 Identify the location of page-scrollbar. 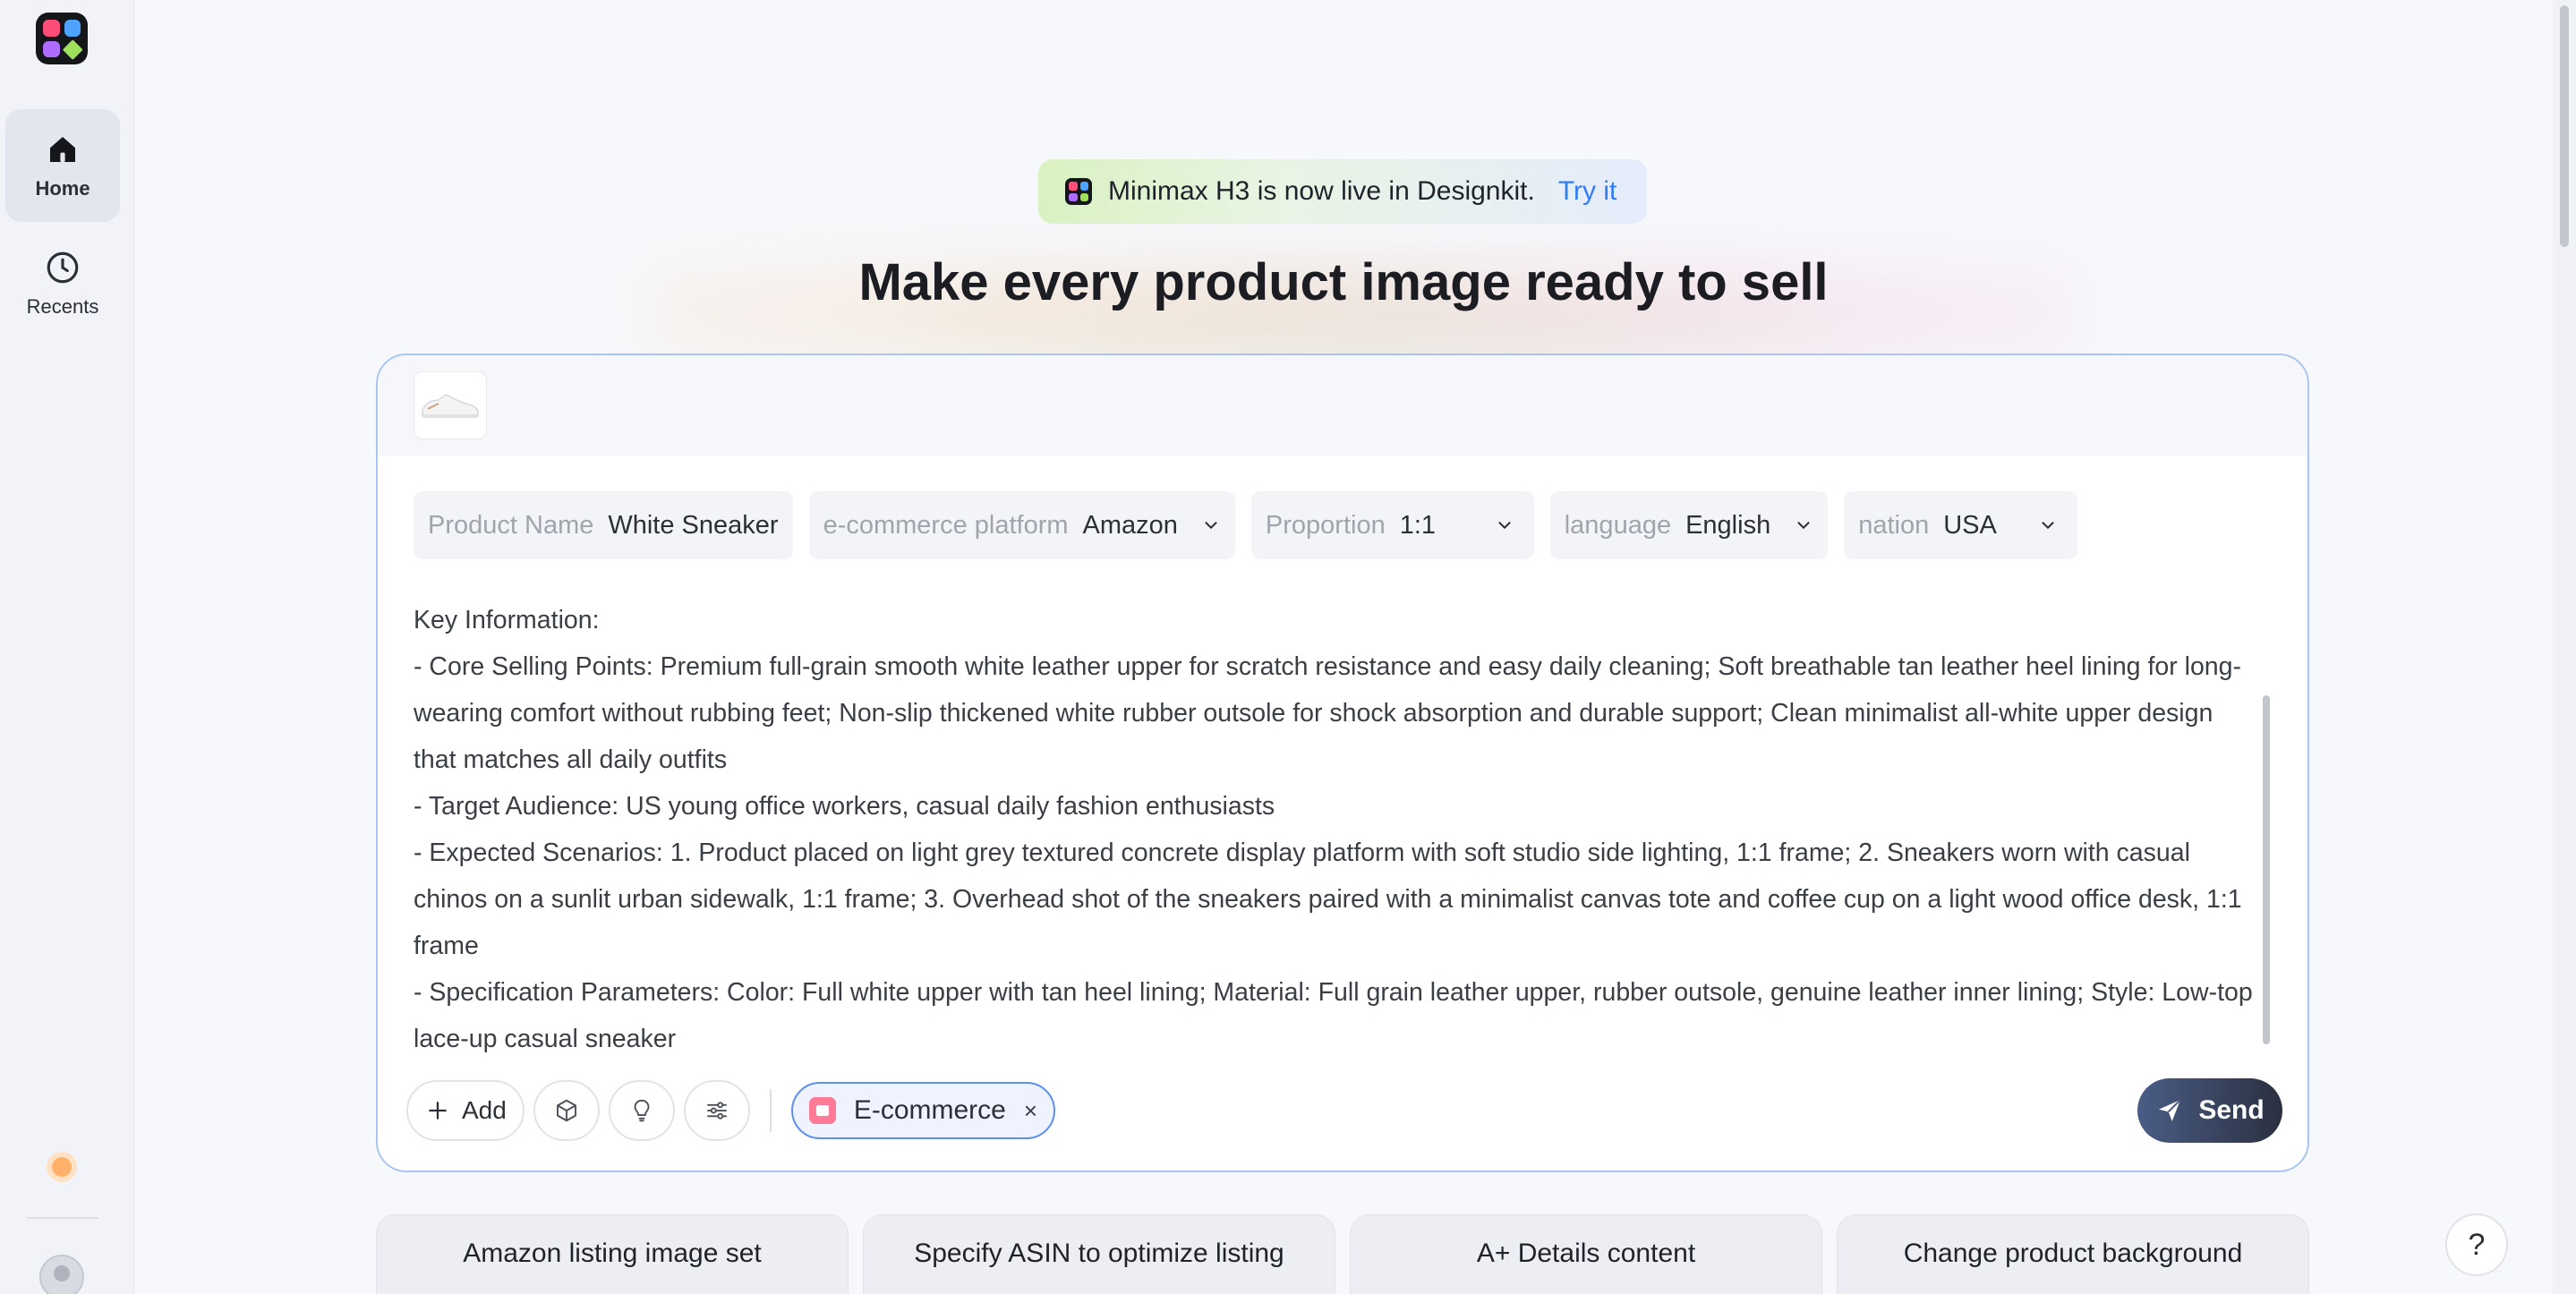
(2564, 647).